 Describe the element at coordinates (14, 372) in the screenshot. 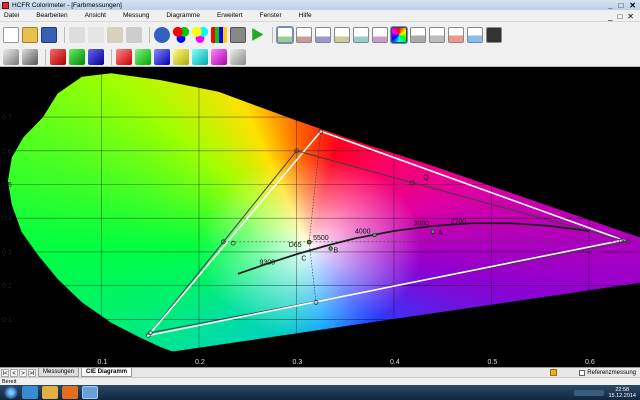

I see `prev-tab-button: <` at that location.